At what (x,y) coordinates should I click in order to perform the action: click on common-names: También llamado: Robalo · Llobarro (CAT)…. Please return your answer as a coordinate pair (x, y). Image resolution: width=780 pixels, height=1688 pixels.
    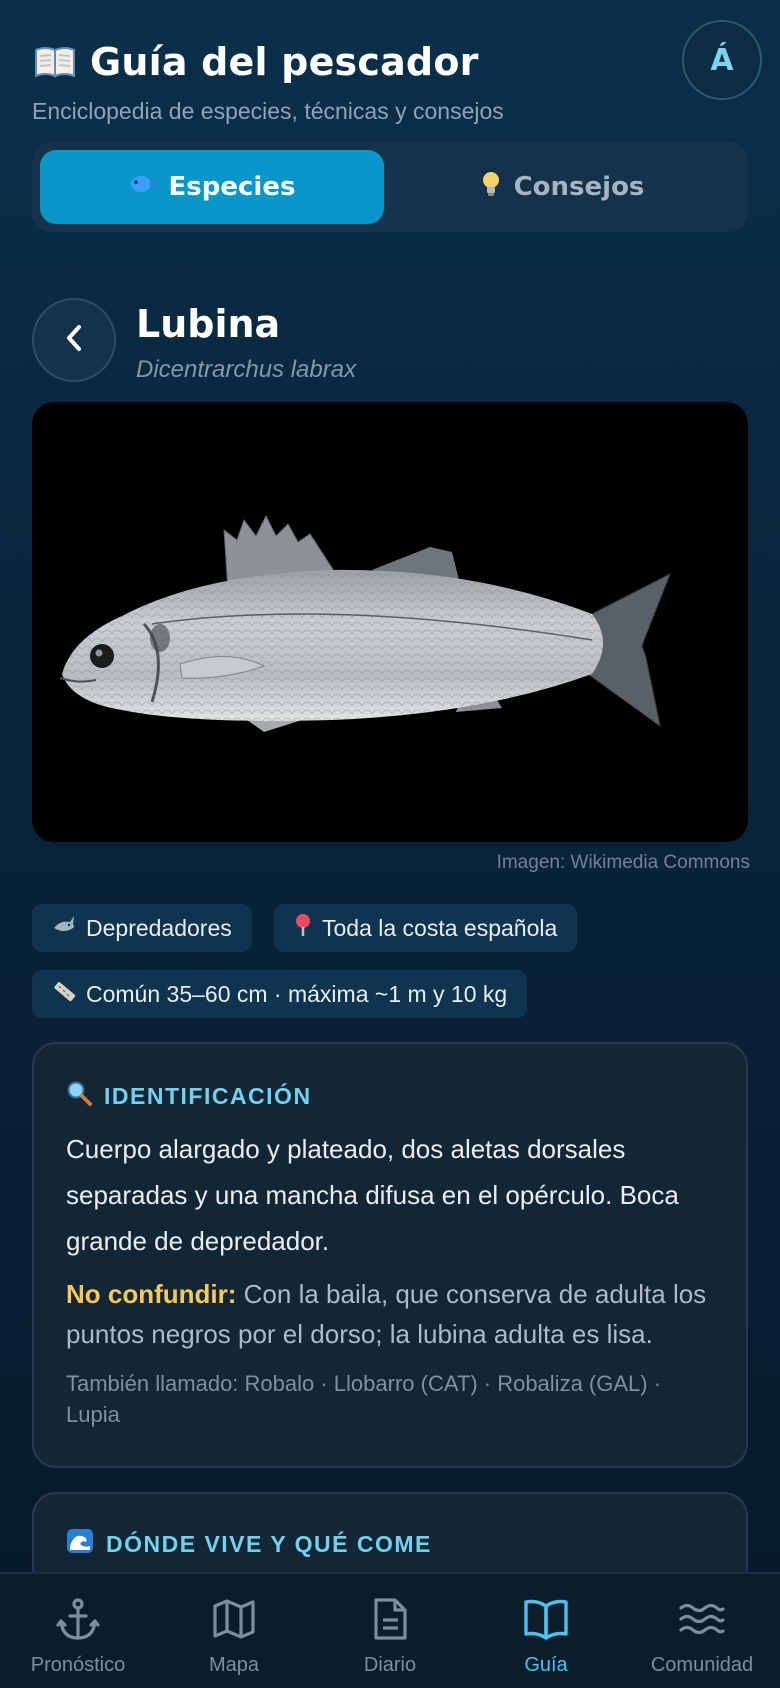
    Looking at the image, I should click on (364, 1399).